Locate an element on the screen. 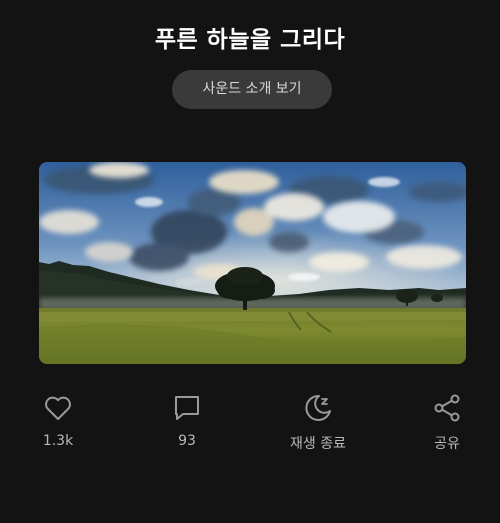  like-count: 1.3k is located at coordinates (58, 441).